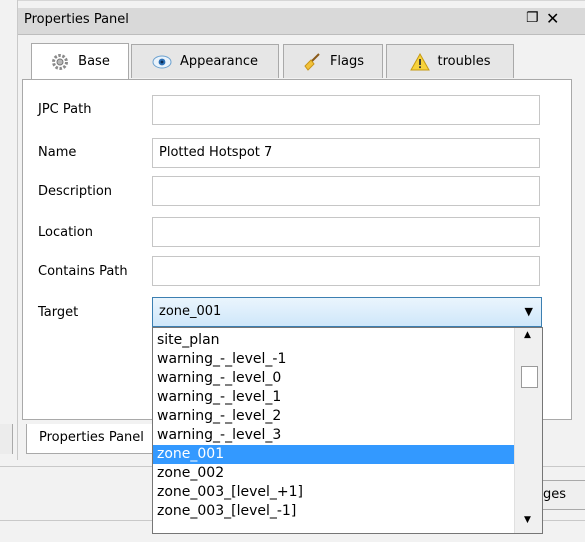  I want to click on description-field, so click(346, 191).